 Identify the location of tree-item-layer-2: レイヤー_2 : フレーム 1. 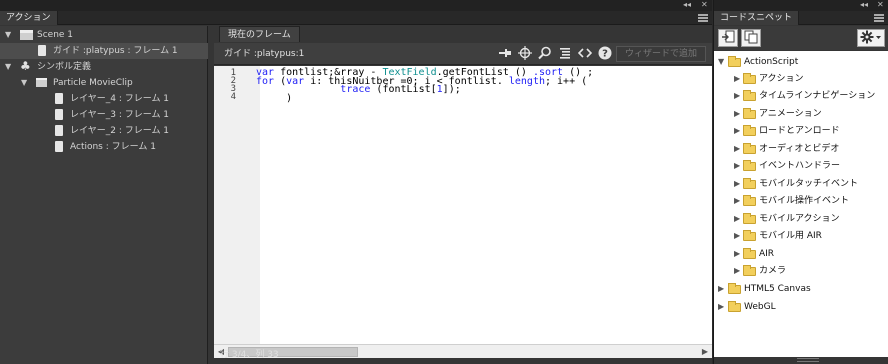
(104, 131).